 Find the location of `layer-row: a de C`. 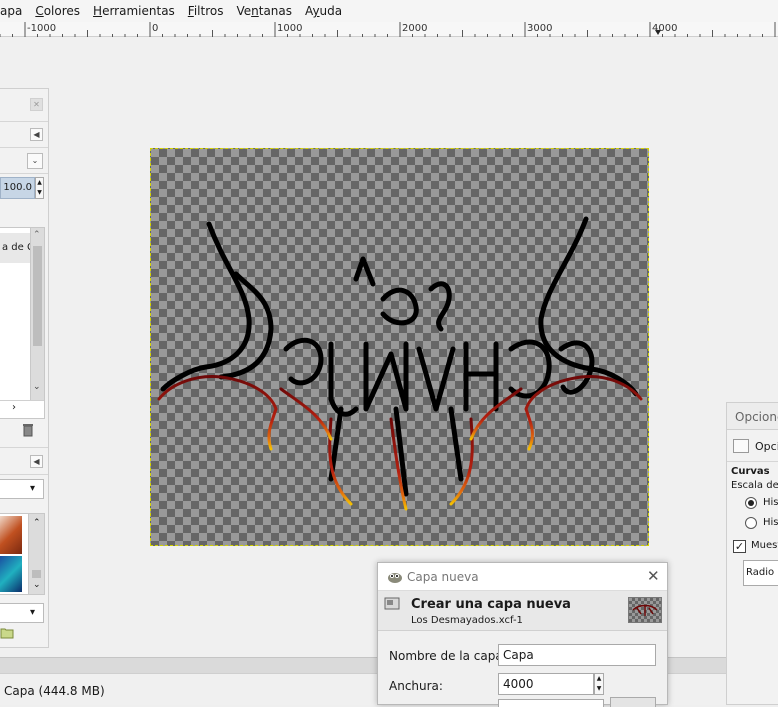

layer-row: a de C is located at coordinates (15, 248).